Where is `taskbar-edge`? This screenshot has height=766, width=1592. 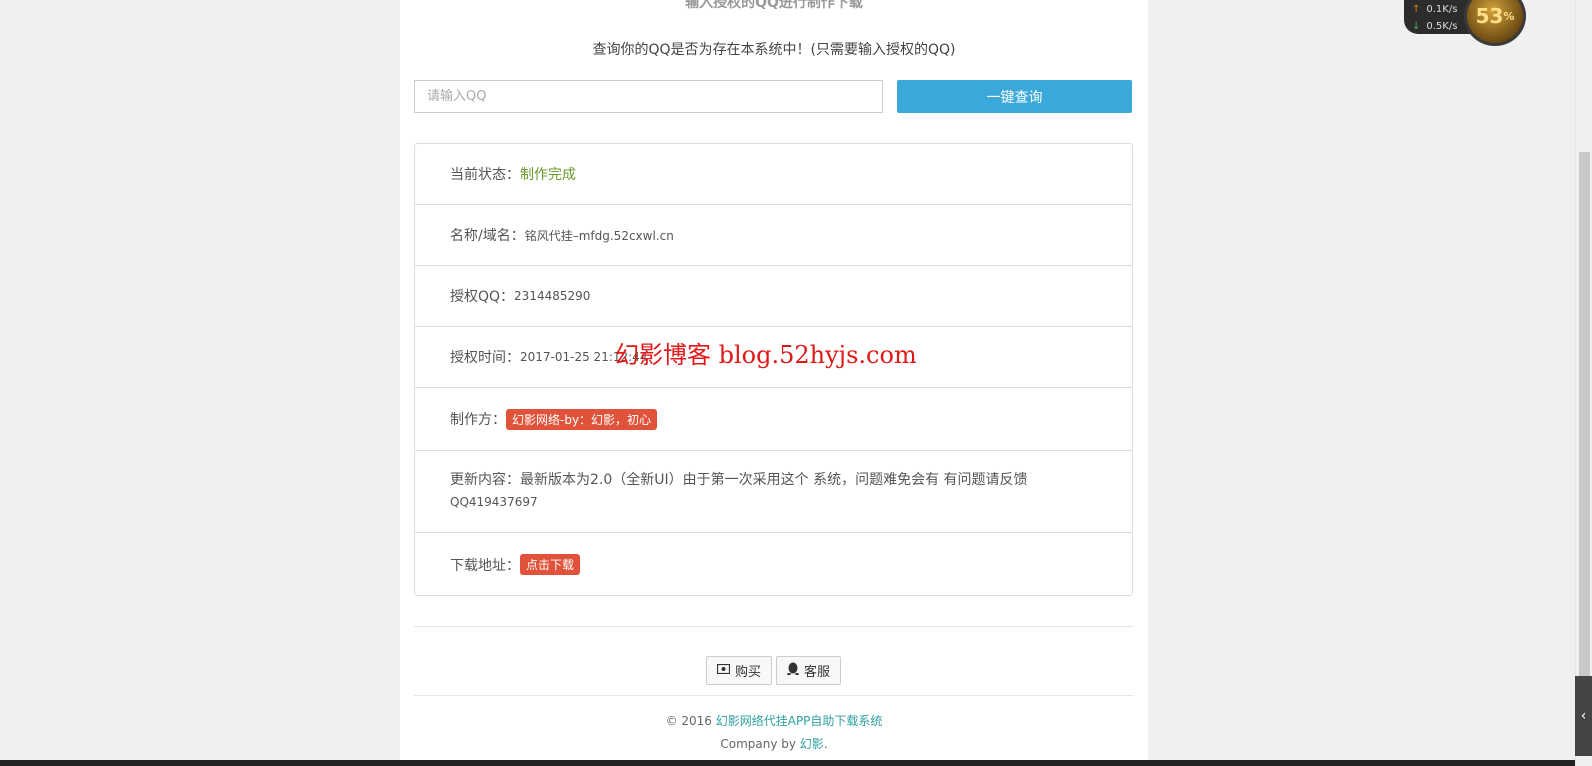 taskbar-edge is located at coordinates (787, 763).